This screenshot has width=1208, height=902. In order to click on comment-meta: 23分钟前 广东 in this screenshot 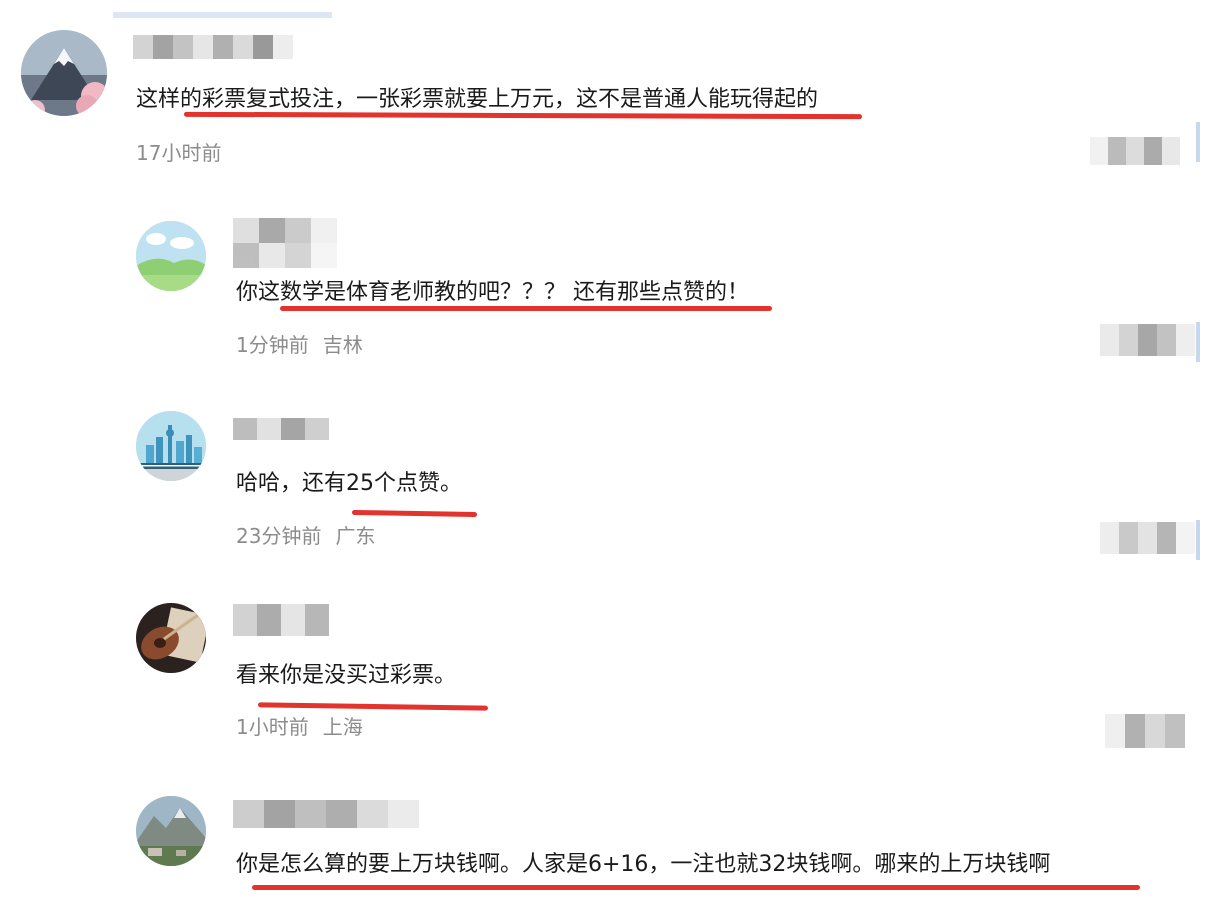, I will do `click(305, 536)`.